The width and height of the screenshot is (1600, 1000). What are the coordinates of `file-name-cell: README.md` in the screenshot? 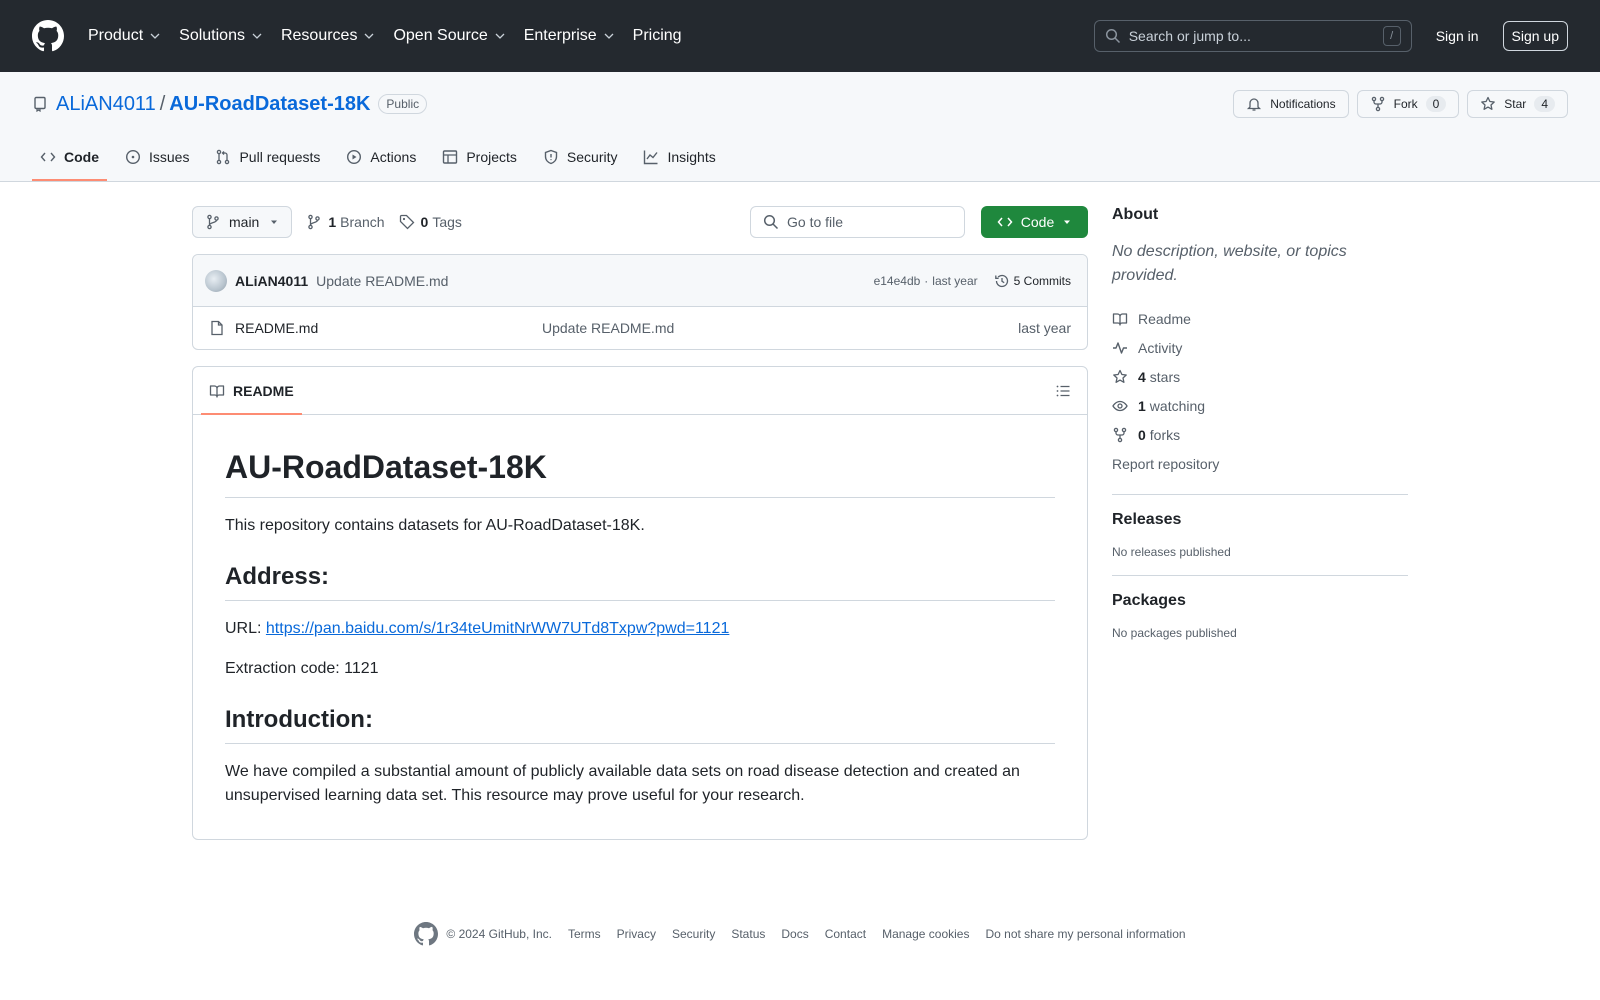 It's located at (375, 328).